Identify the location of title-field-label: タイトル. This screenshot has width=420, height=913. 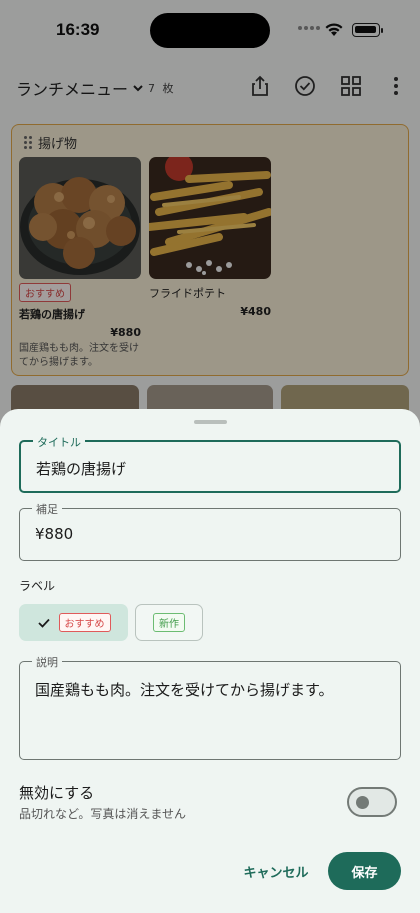
(59, 442).